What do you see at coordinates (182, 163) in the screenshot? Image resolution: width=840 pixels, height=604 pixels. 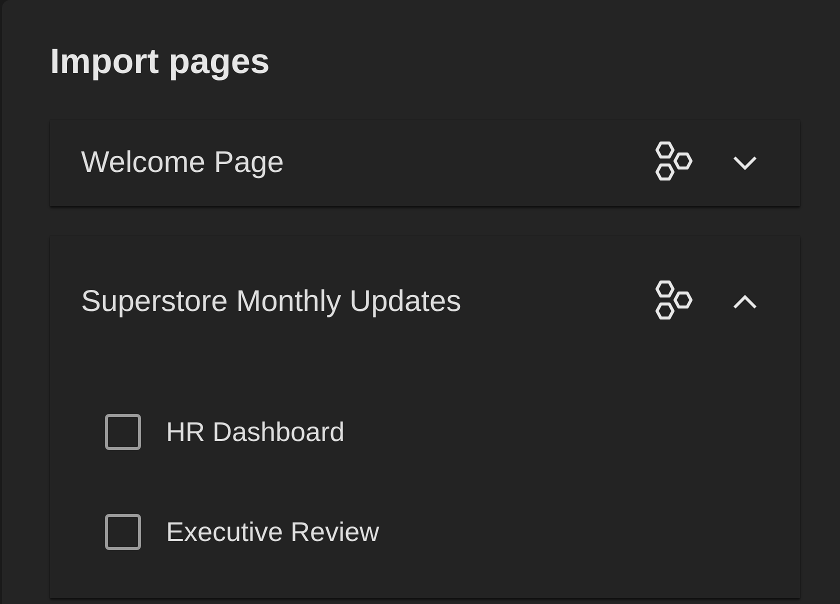 I see `page-title: Welcome Page` at bounding box center [182, 163].